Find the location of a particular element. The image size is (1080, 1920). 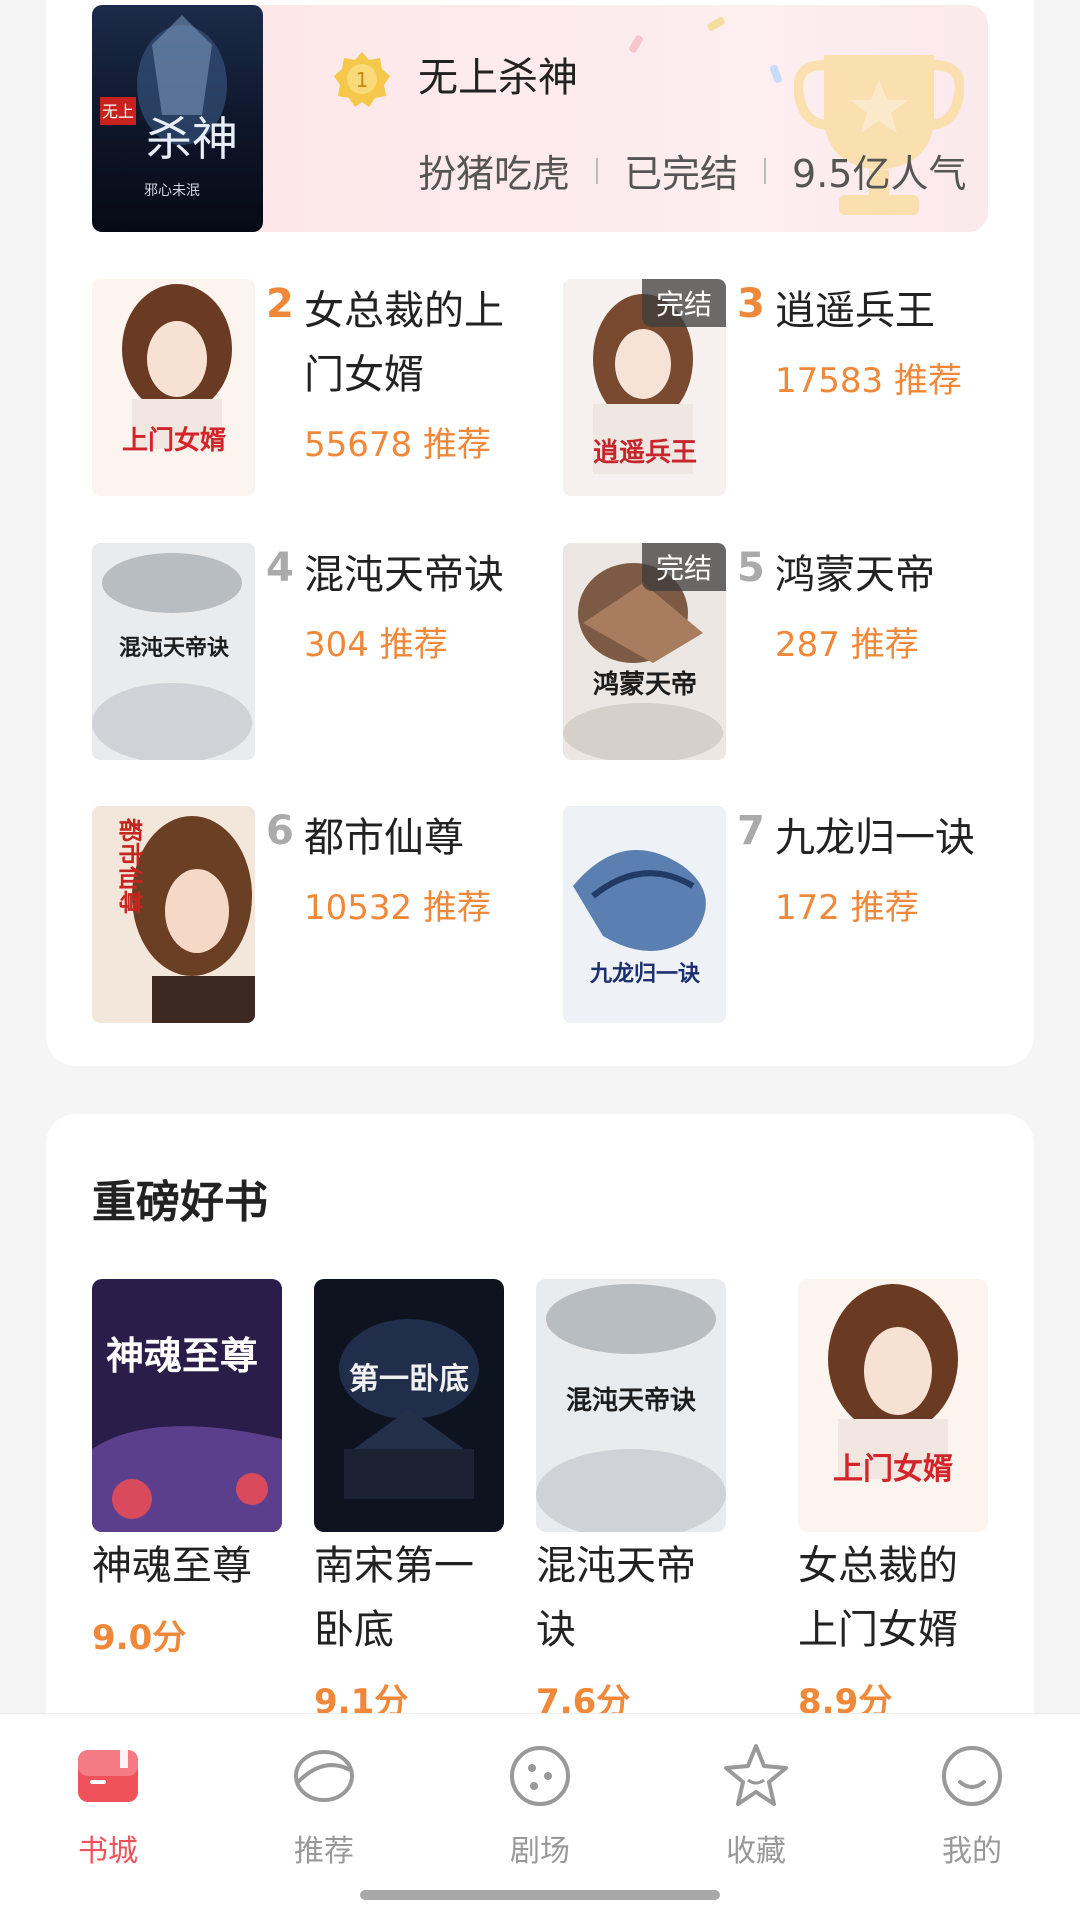

book-cover: 都市仙尊 is located at coordinates (173, 914).